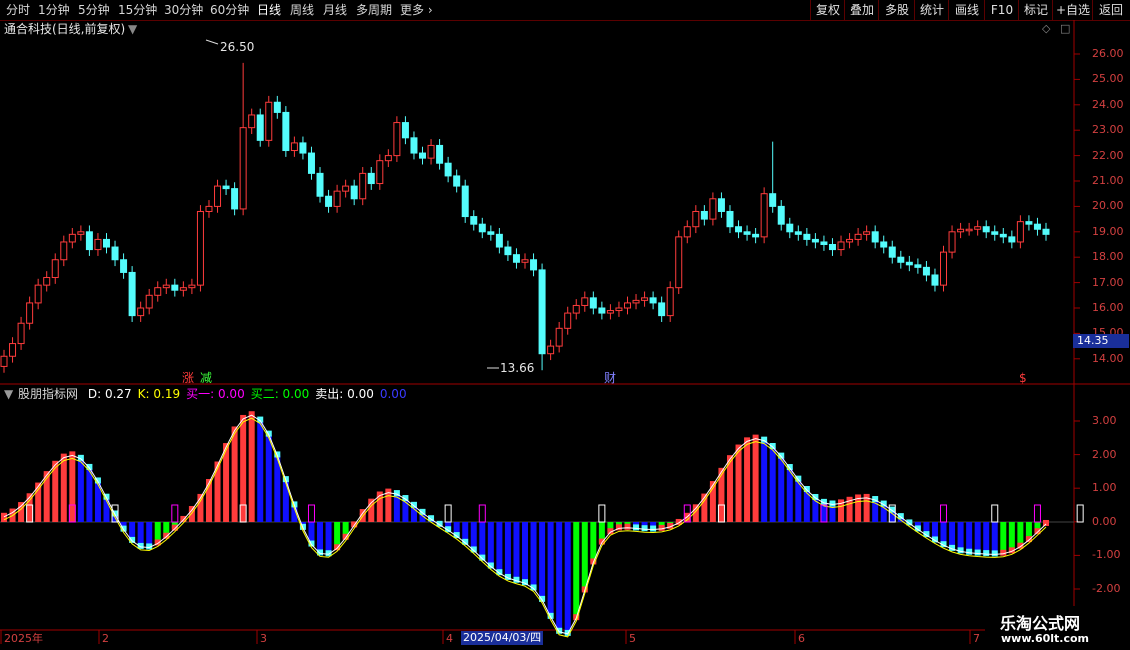 This screenshot has width=1130, height=650. Describe the element at coordinates (1108, 79) in the screenshot. I see `price-tick-label: 25.00` at that location.